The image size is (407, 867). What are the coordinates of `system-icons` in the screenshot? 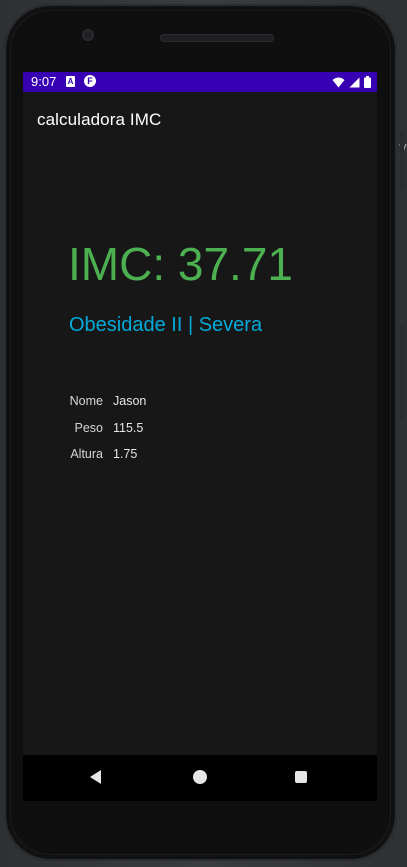 It's located at (351, 82).